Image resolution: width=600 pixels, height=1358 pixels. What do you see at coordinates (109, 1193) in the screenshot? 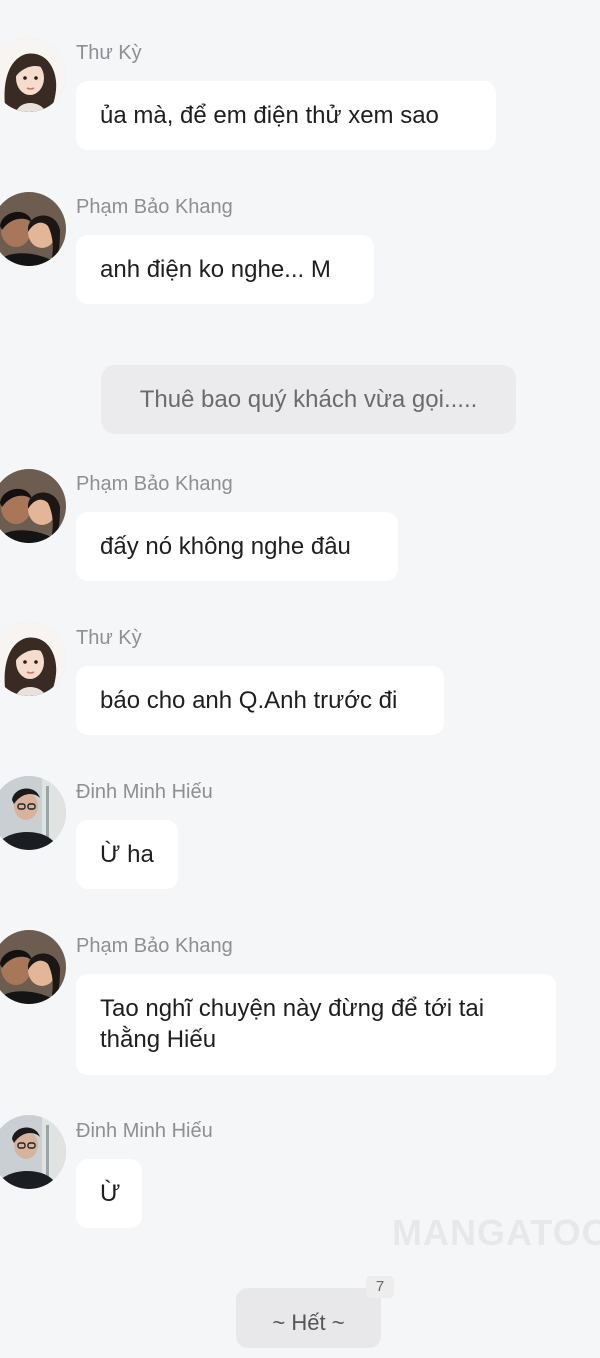
I see `message-bubble: Ừ` at bounding box center [109, 1193].